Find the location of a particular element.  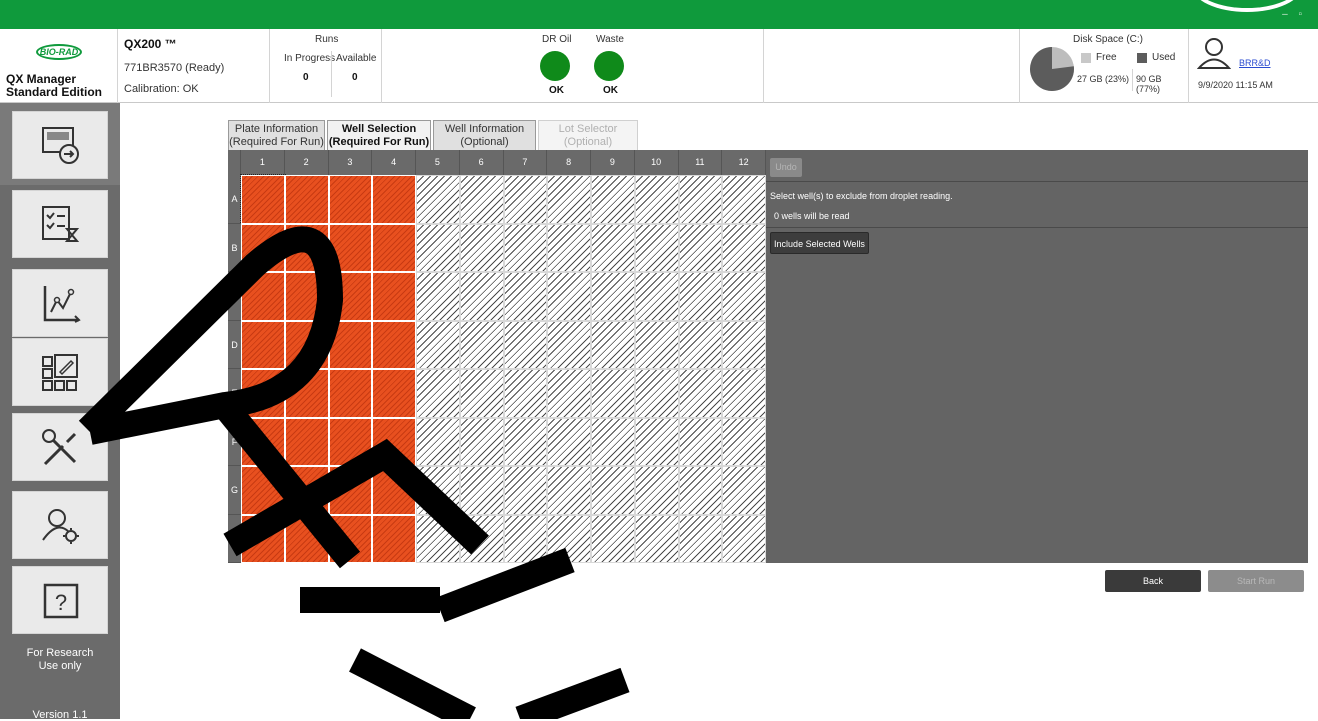

well-A3 is located at coordinates (350, 199).